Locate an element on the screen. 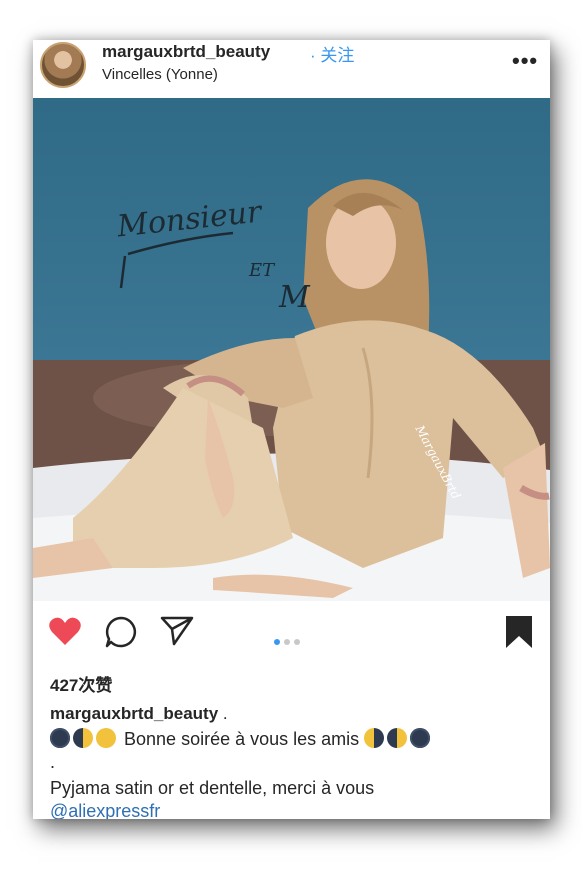 The width and height of the screenshot is (582, 895). save-button is located at coordinates (519, 634).